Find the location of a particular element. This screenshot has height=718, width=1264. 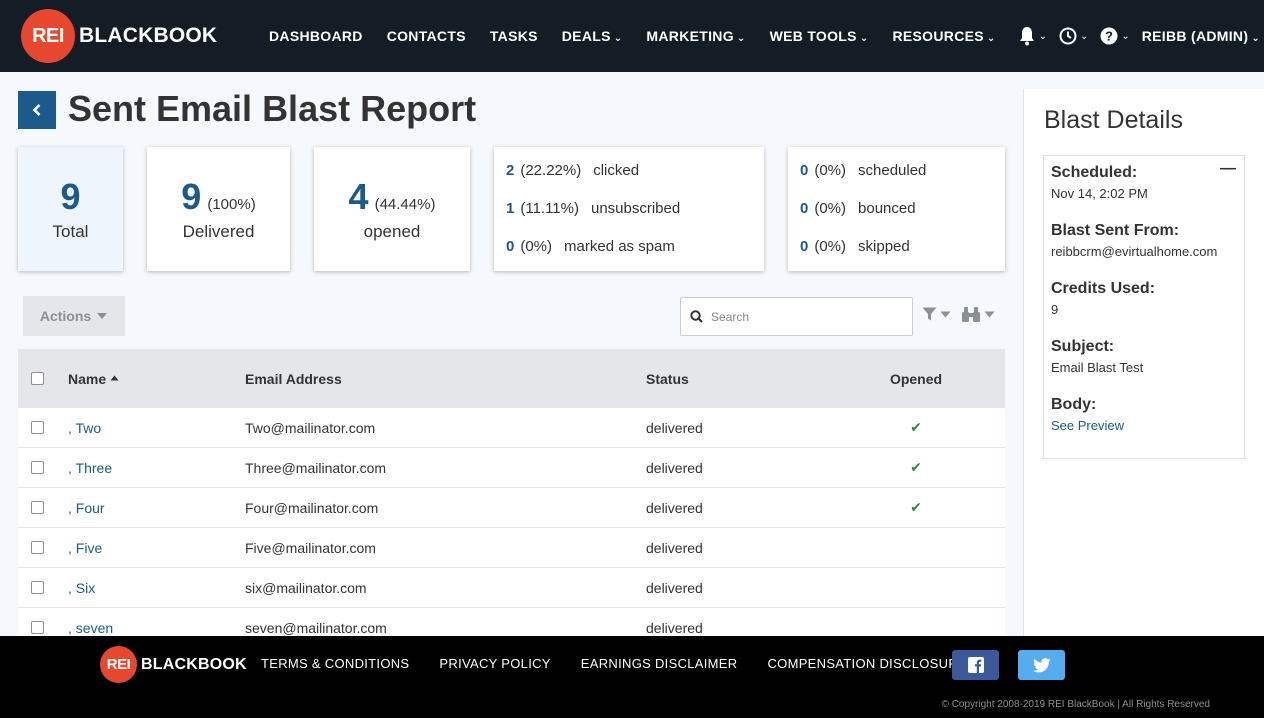

column-header-email: Email Address is located at coordinates (293, 379).